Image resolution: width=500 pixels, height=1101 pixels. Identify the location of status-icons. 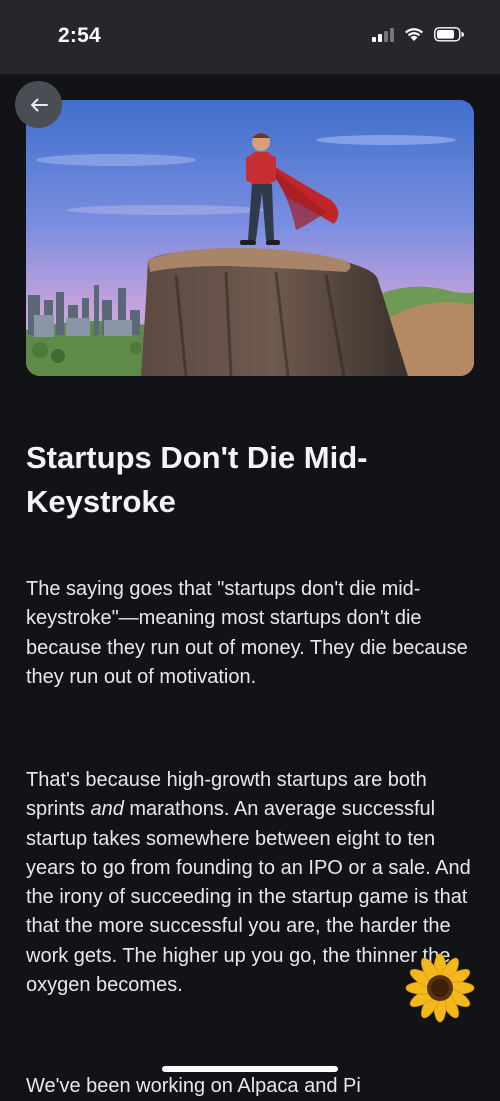
(418, 34).